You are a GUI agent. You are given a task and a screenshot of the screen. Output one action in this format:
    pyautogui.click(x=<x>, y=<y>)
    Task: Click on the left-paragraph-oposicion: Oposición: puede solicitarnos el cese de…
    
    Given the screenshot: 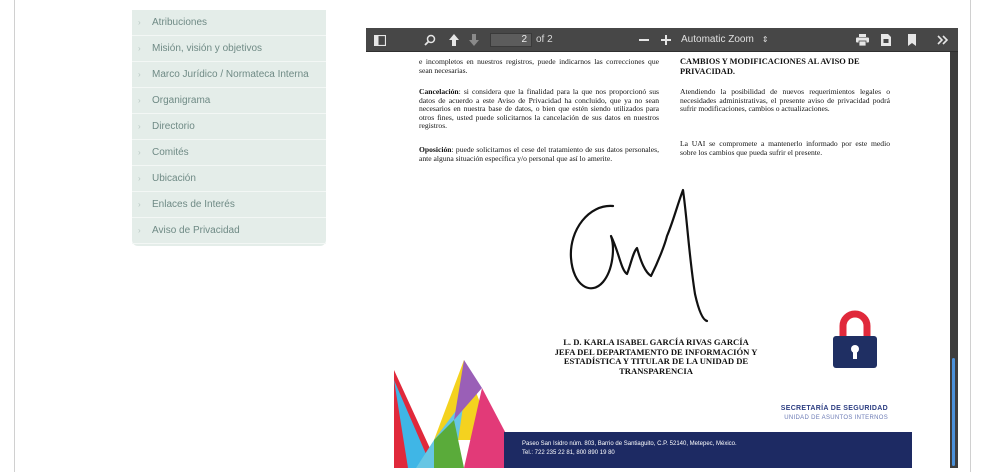 What is the action you would take?
    pyautogui.click(x=539, y=154)
    